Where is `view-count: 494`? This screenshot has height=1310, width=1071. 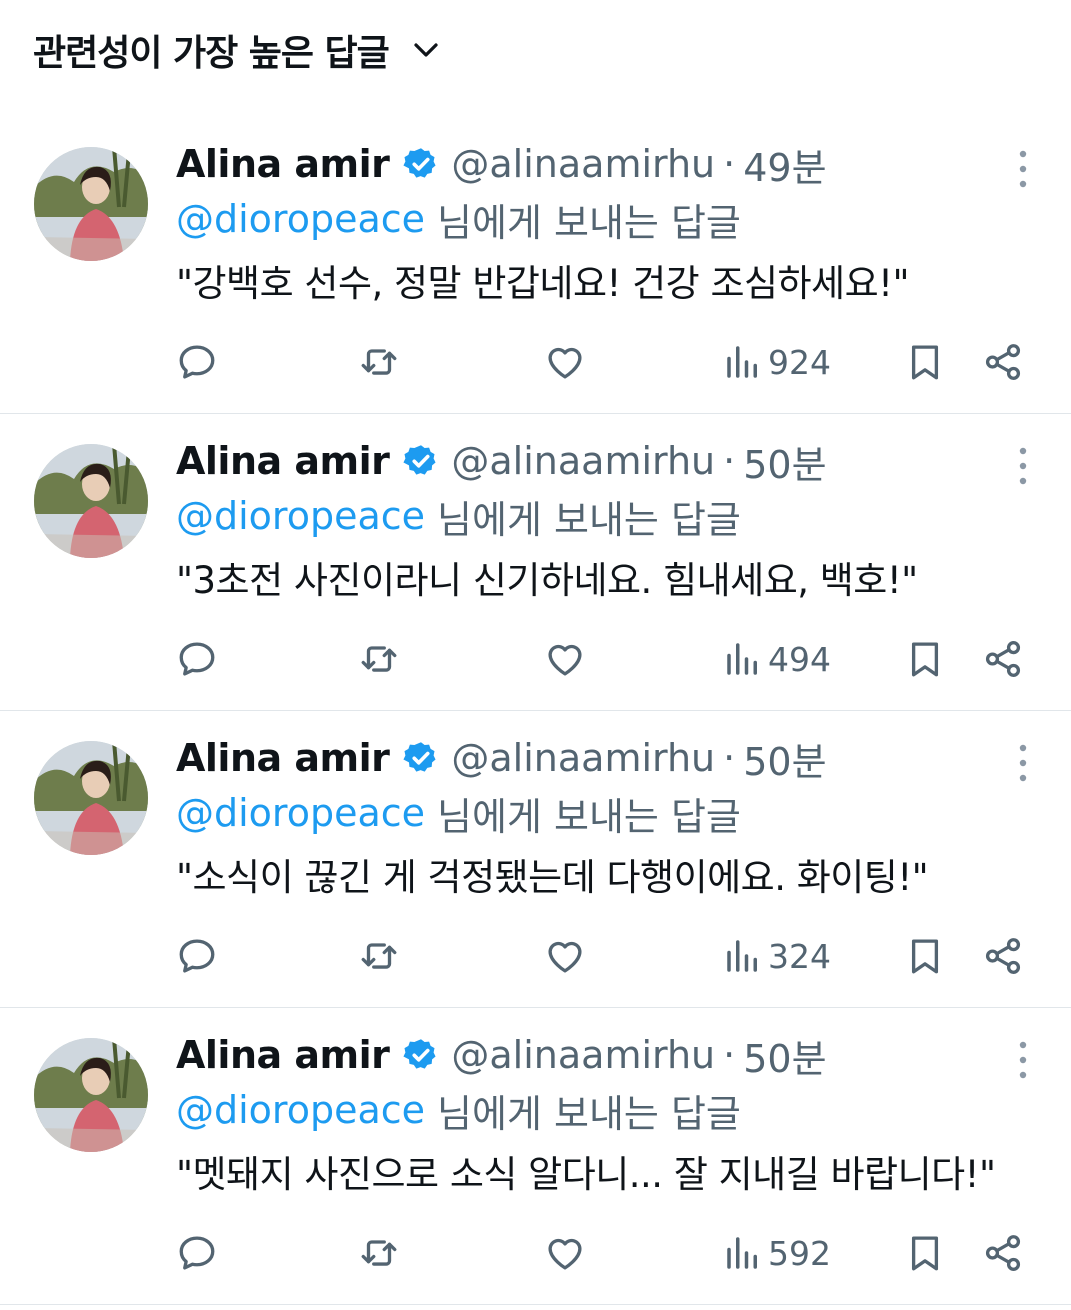
view-count: 494 is located at coordinates (799, 659).